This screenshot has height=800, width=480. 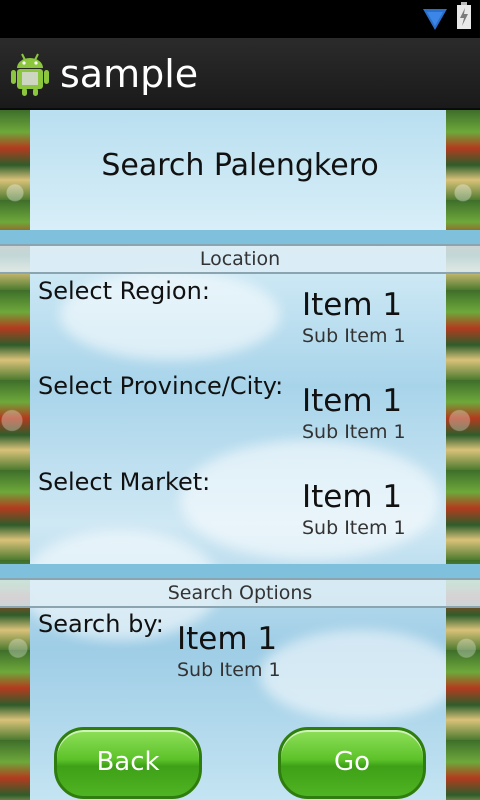 I want to click on back-button: Back, so click(x=128, y=763).